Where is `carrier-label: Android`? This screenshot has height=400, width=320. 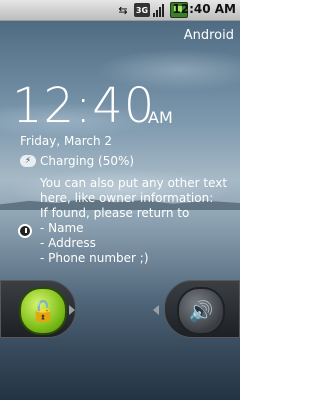 carrier-label: Android is located at coordinates (208, 35).